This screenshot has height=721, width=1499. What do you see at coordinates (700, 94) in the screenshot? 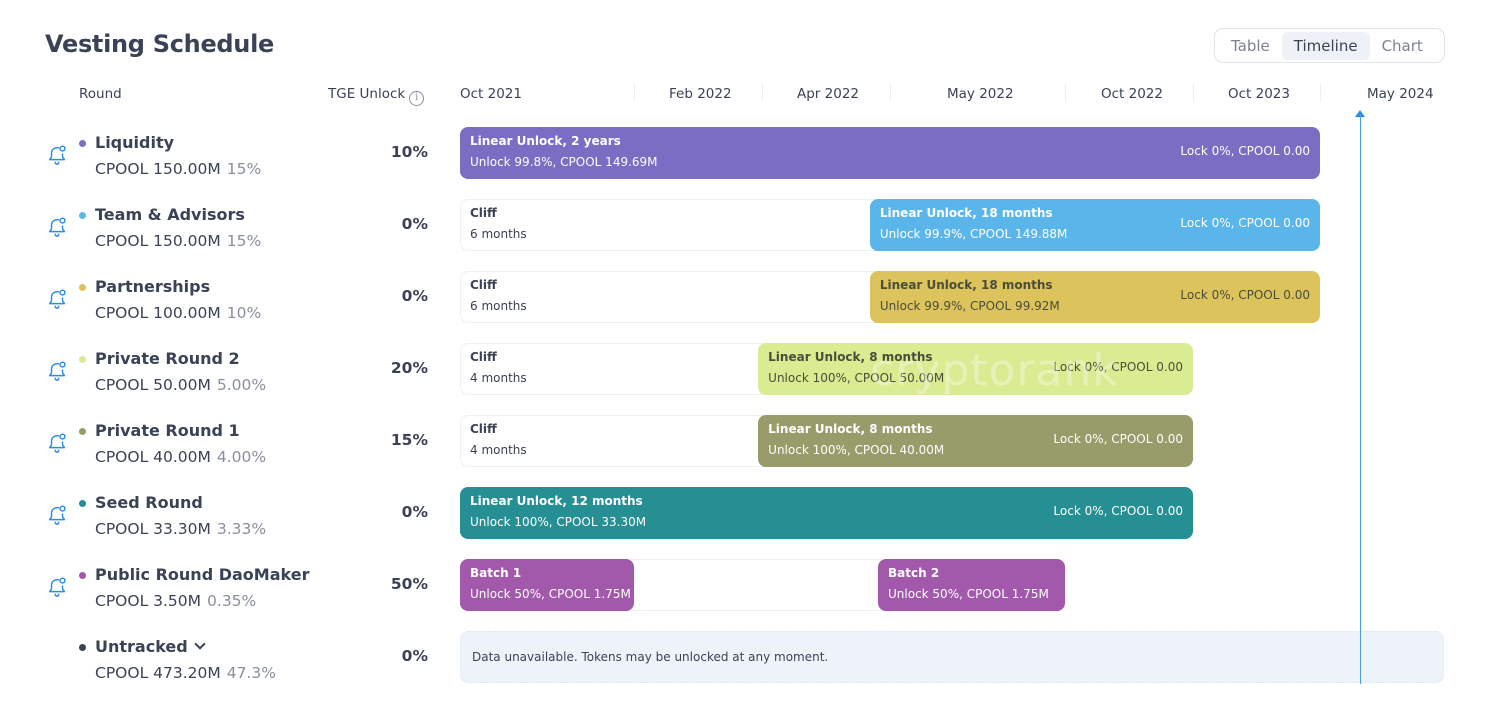
I see `timeline-tick-label: Feb 2022` at bounding box center [700, 94].